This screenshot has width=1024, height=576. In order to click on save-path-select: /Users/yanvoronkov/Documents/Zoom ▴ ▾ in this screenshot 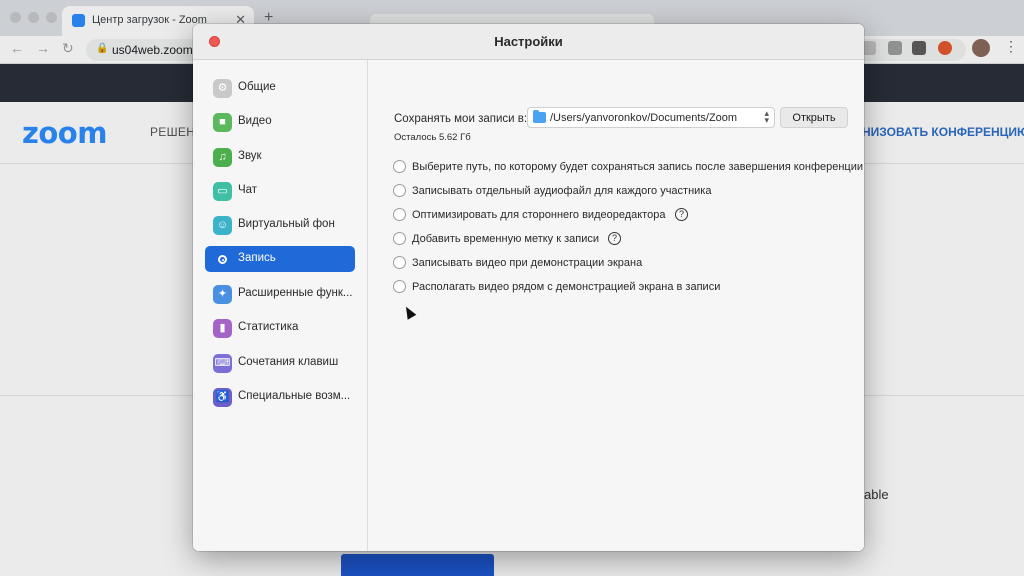, I will do `click(651, 117)`.